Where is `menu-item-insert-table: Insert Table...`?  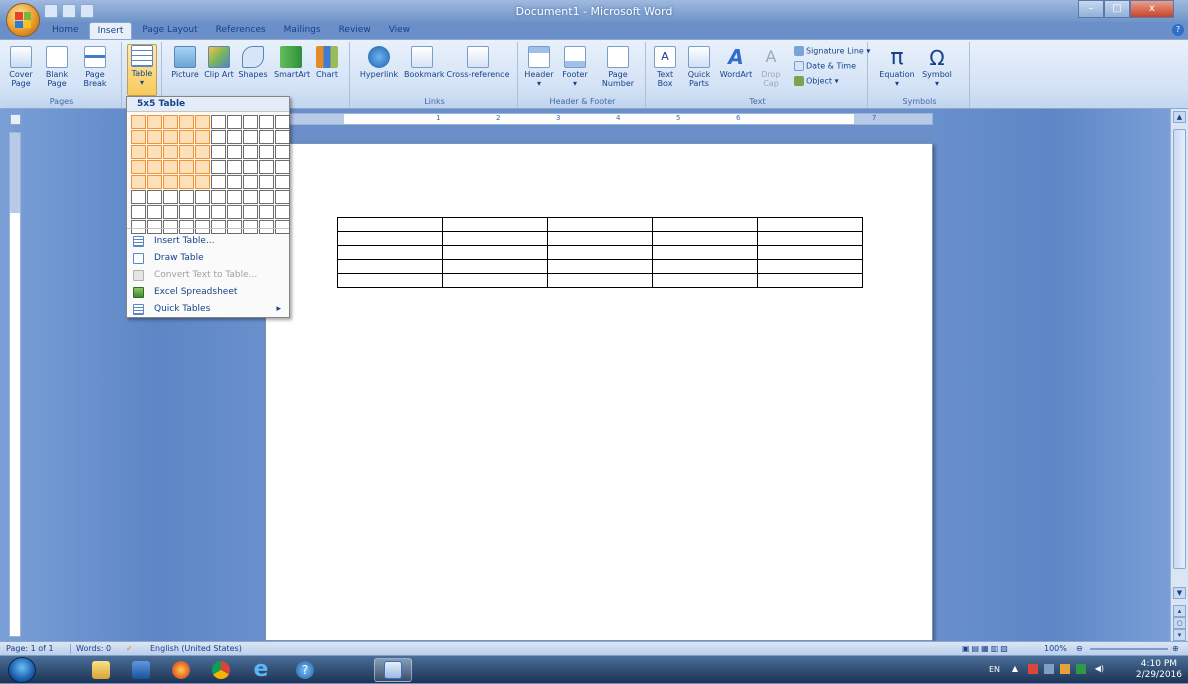
menu-item-insert-table: Insert Table... is located at coordinates (208, 241).